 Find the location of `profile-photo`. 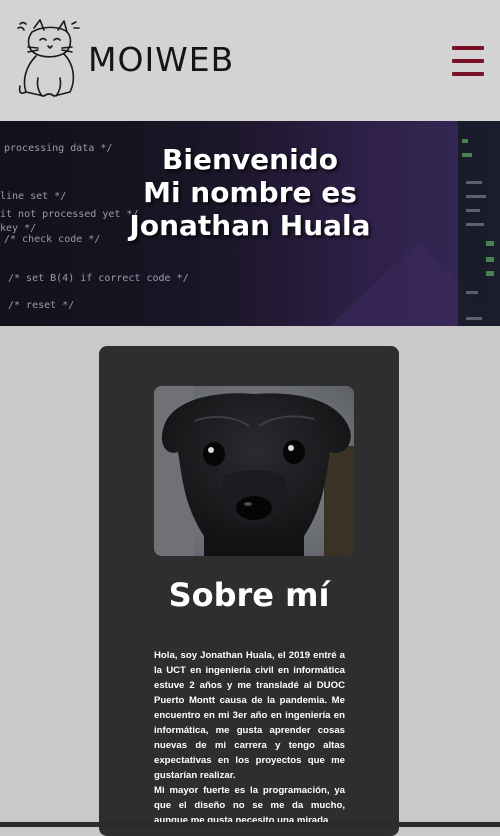

profile-photo is located at coordinates (254, 471).